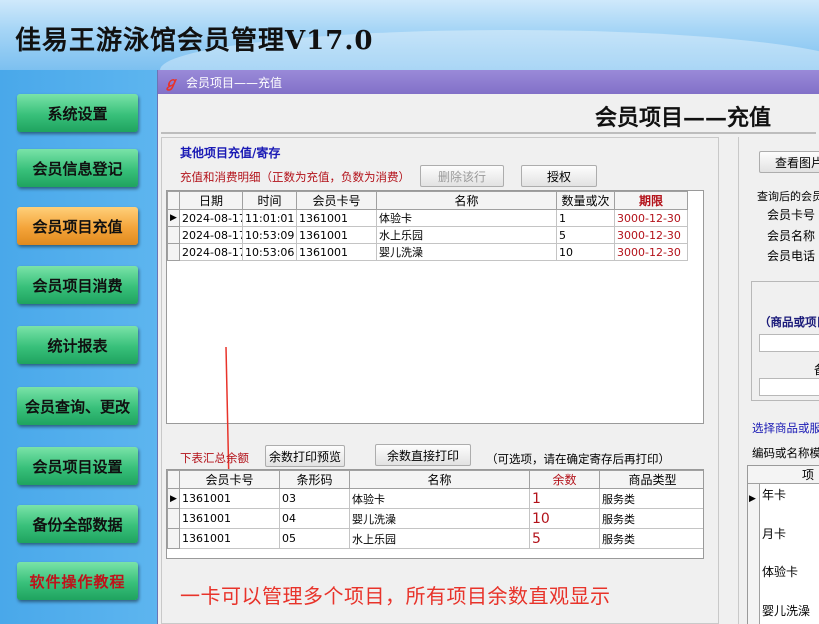 The width and height of the screenshot is (819, 624). I want to click on window-title: 会员项目——充值, so click(234, 82).